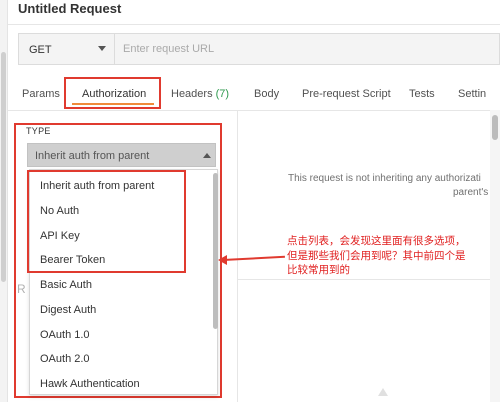 This screenshot has width=500, height=402. What do you see at coordinates (253, 258) in the screenshot?
I see `annotation-arrow-line` at bounding box center [253, 258].